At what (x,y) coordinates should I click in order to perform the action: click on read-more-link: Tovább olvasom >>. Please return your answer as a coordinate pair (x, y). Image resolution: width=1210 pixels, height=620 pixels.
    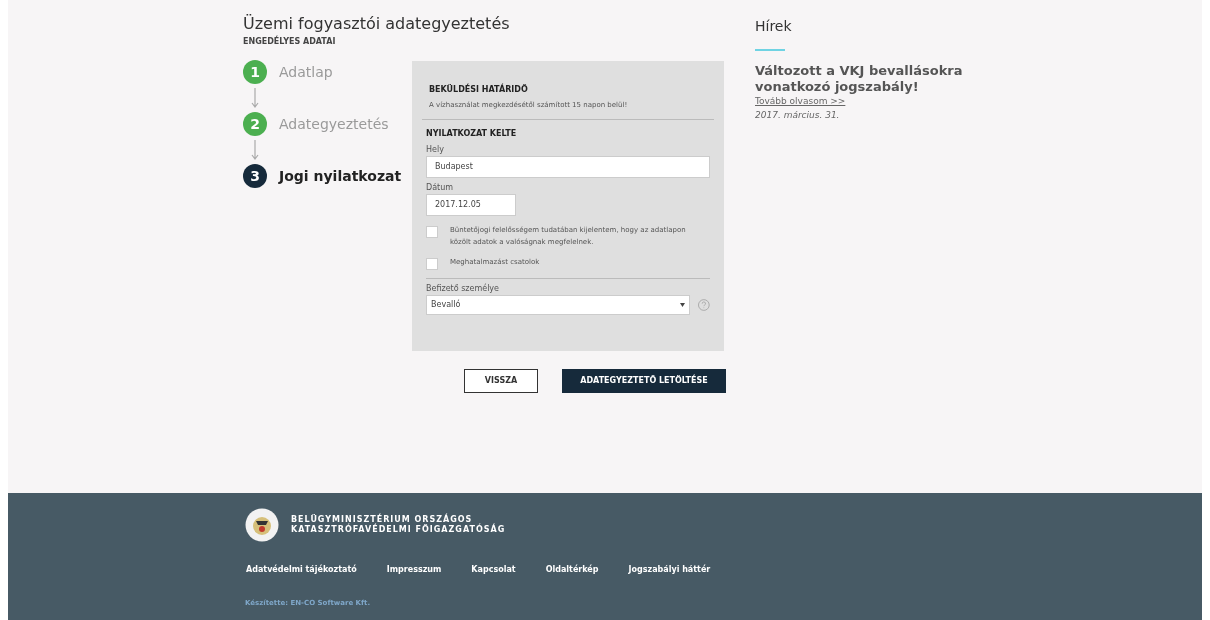
    Looking at the image, I should click on (800, 102).